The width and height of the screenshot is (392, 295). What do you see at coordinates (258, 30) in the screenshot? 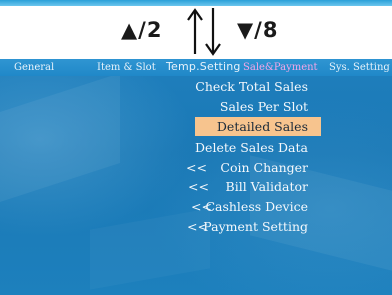
I see `down-key-label: ▼/8` at bounding box center [258, 30].